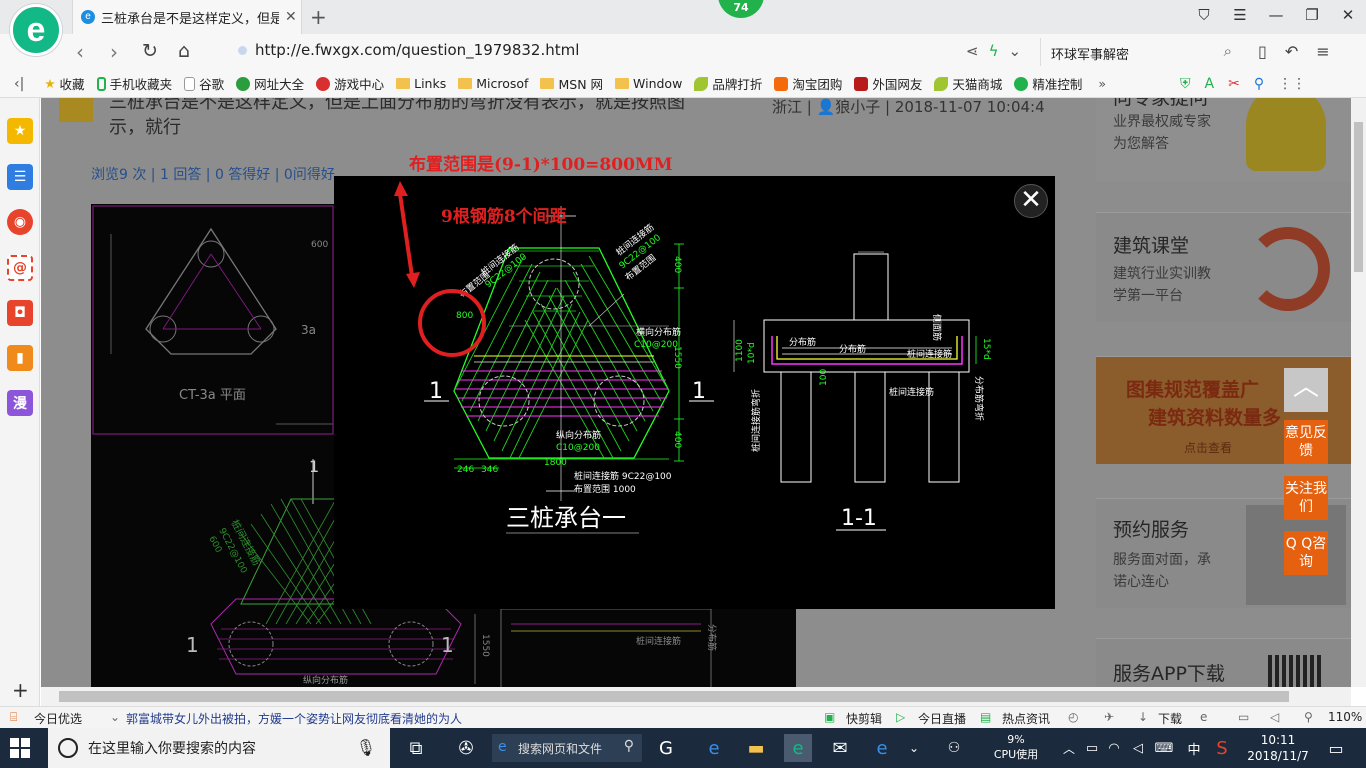  What do you see at coordinates (798, 748) in the screenshot?
I see `browser-taskbar-icon: e` at bounding box center [798, 748].